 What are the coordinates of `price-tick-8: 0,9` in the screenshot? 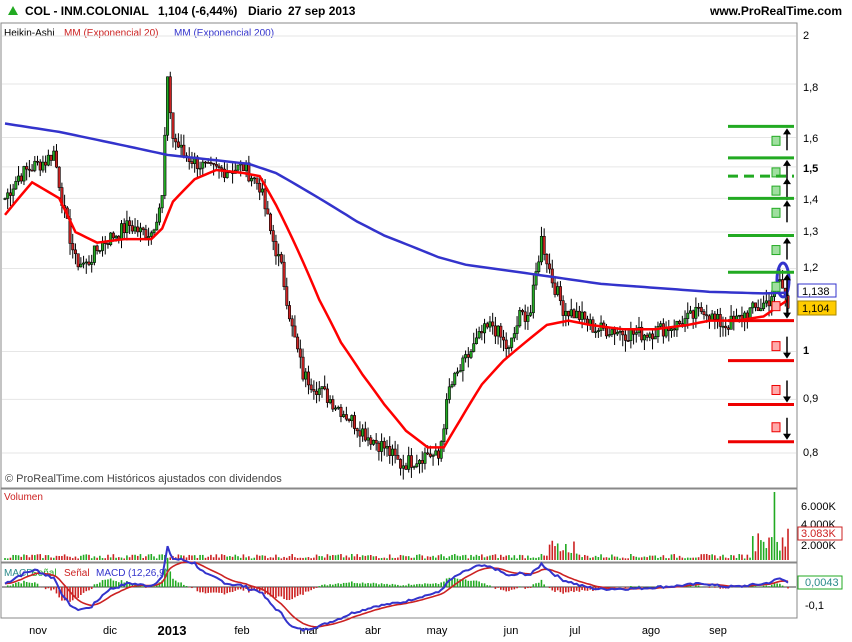 It's located at (810, 399).